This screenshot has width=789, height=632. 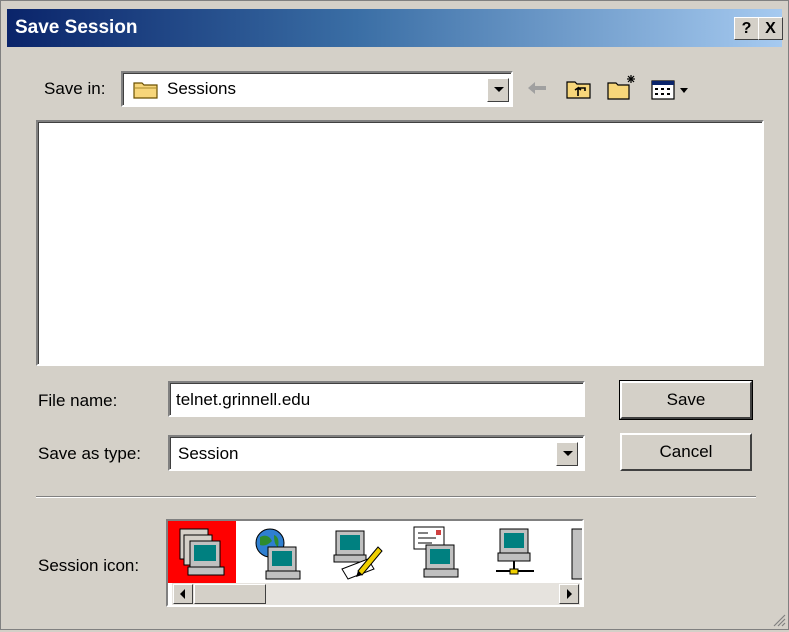 What do you see at coordinates (686, 452) in the screenshot?
I see `cancel-button: Cancel` at bounding box center [686, 452].